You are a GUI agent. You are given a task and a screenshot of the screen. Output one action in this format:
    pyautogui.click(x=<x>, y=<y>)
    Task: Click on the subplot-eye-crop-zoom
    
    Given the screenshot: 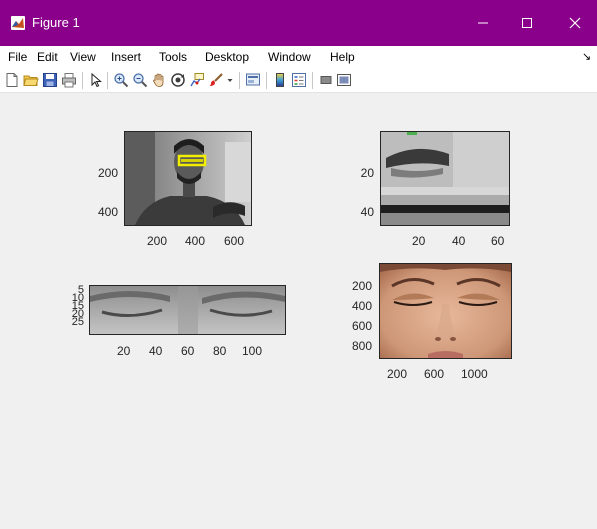 What is the action you would take?
    pyautogui.click(x=445, y=178)
    